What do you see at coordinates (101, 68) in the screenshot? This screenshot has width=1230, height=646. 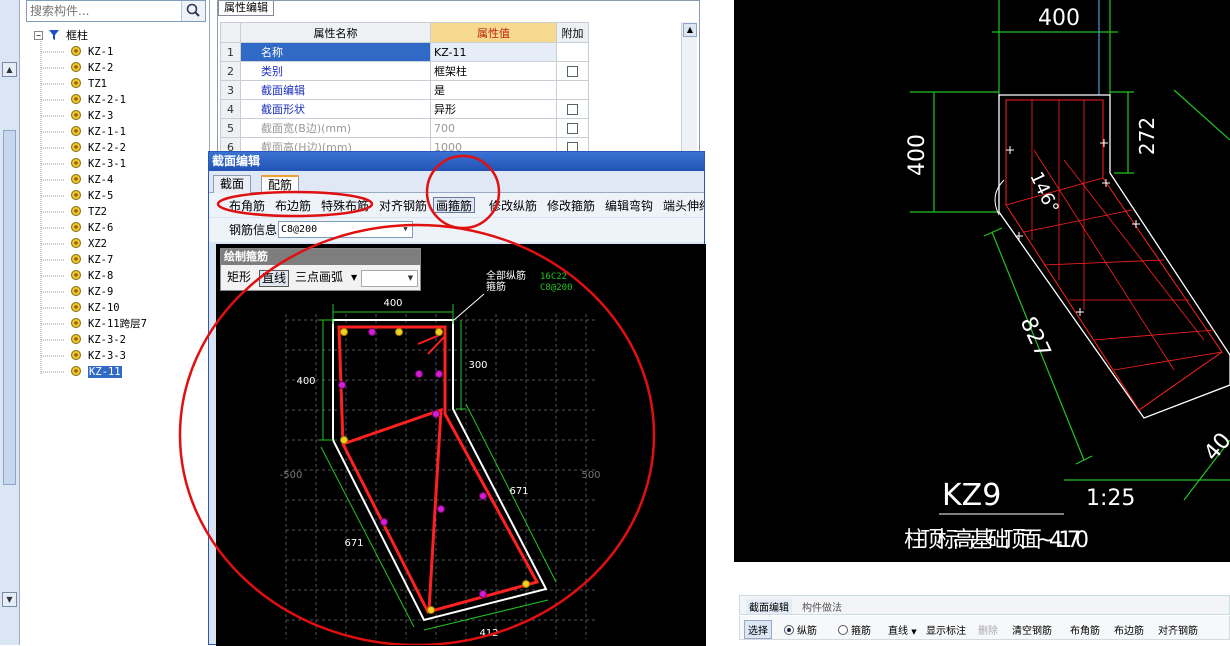 I see `tree-item-label: KZ-2` at bounding box center [101, 68].